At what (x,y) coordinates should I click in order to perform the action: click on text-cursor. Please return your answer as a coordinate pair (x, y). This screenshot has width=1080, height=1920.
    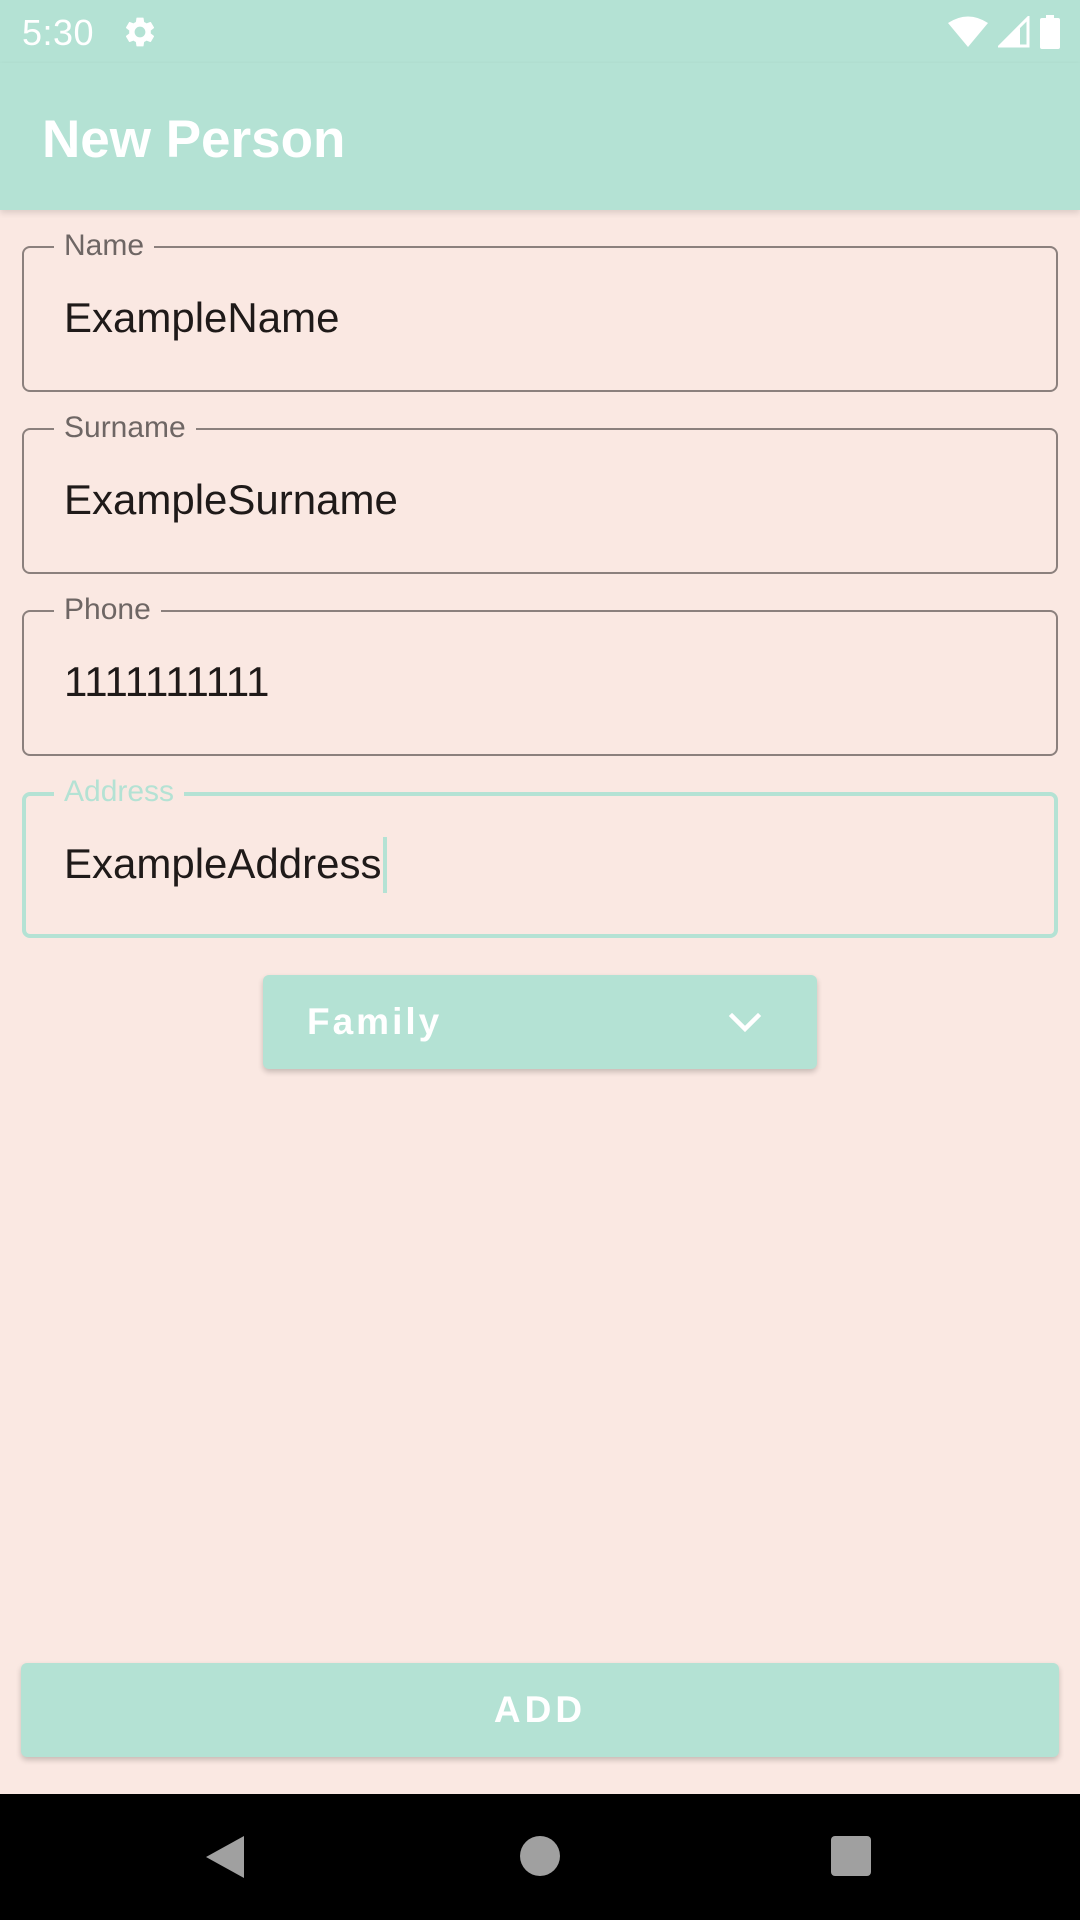
    Looking at the image, I should click on (385, 865).